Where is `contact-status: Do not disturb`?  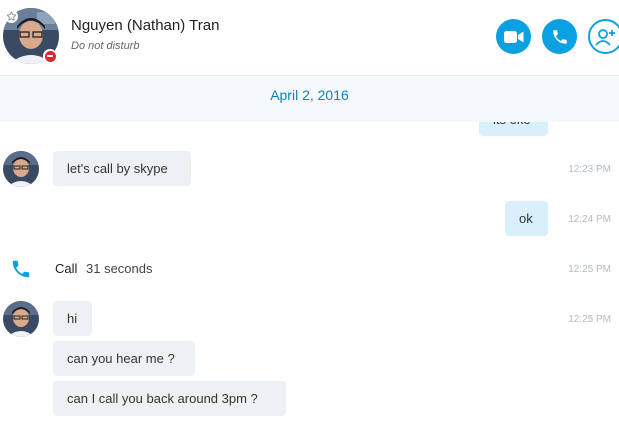
contact-status: Do not disturb is located at coordinates (105, 46).